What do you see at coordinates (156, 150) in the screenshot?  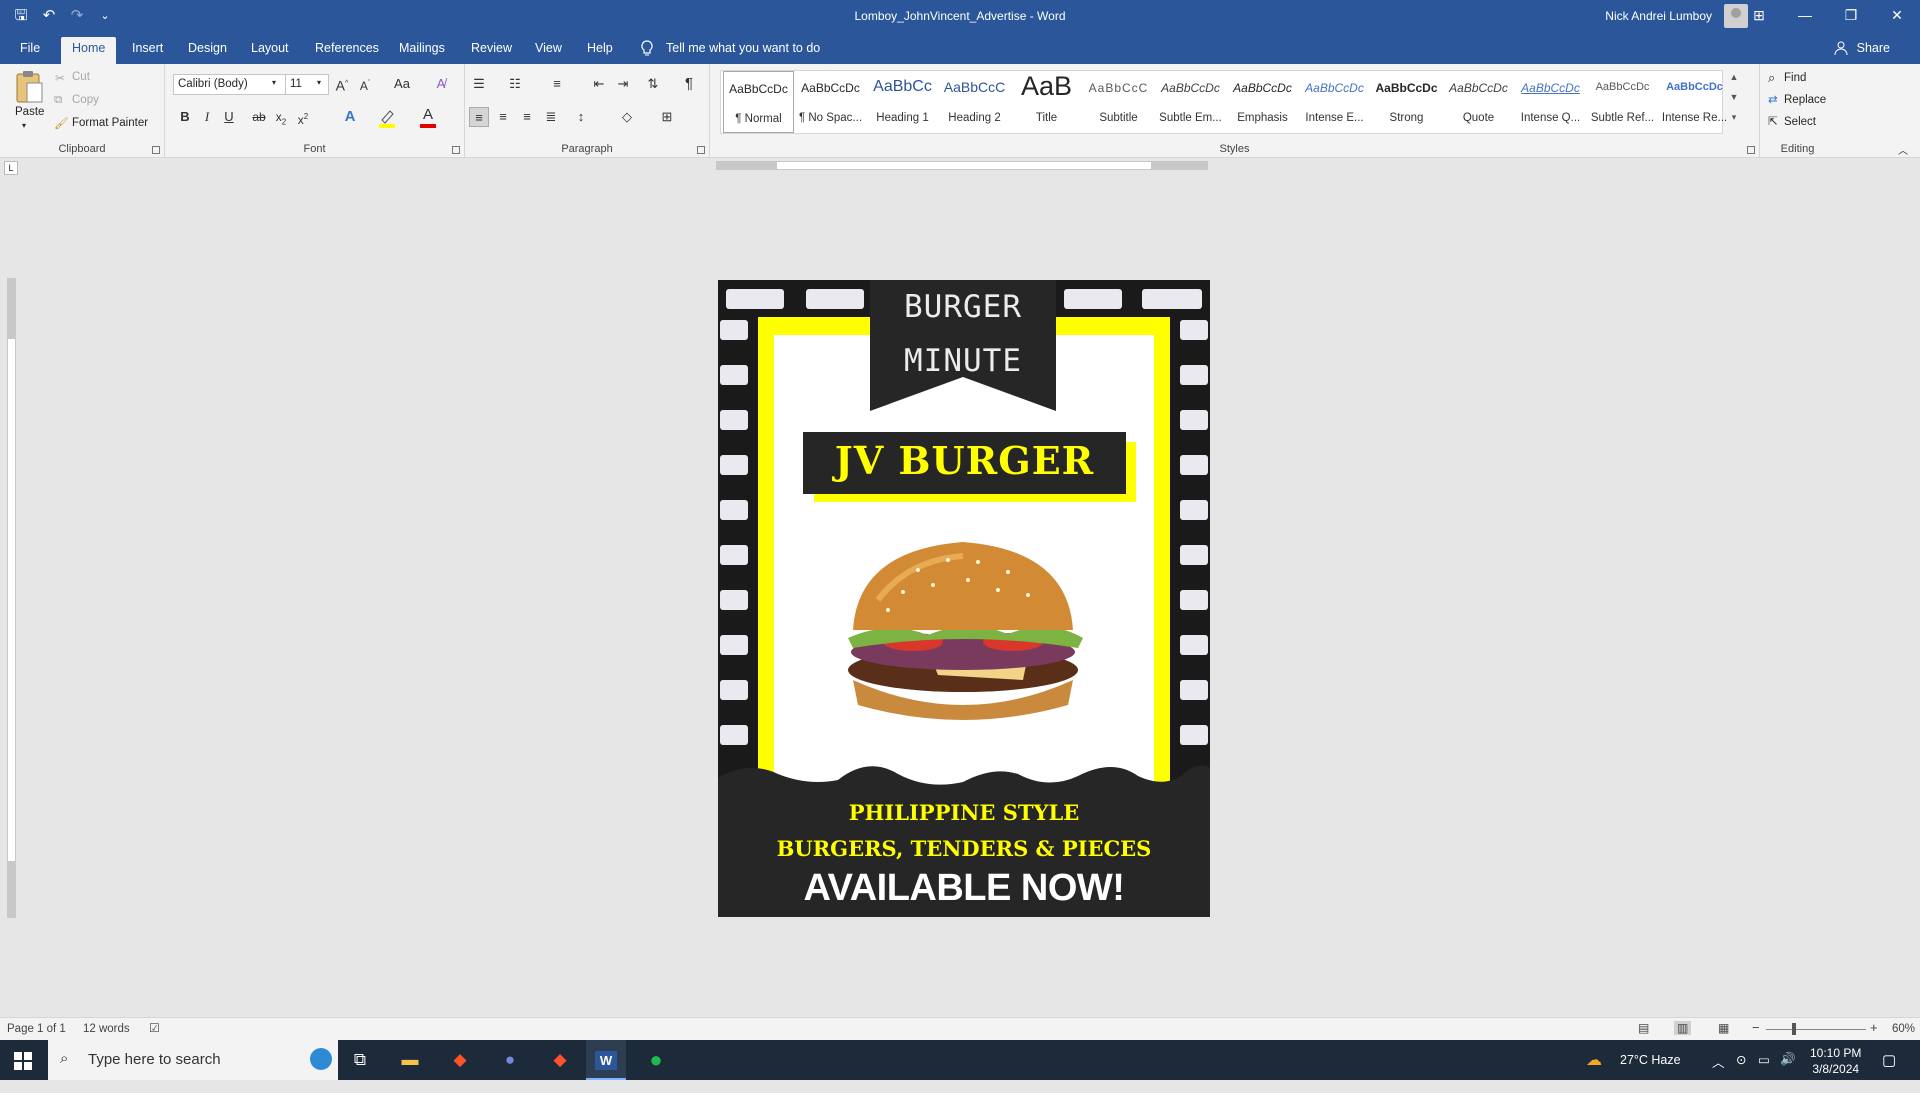 I see `clipboard-launcher-icon` at bounding box center [156, 150].